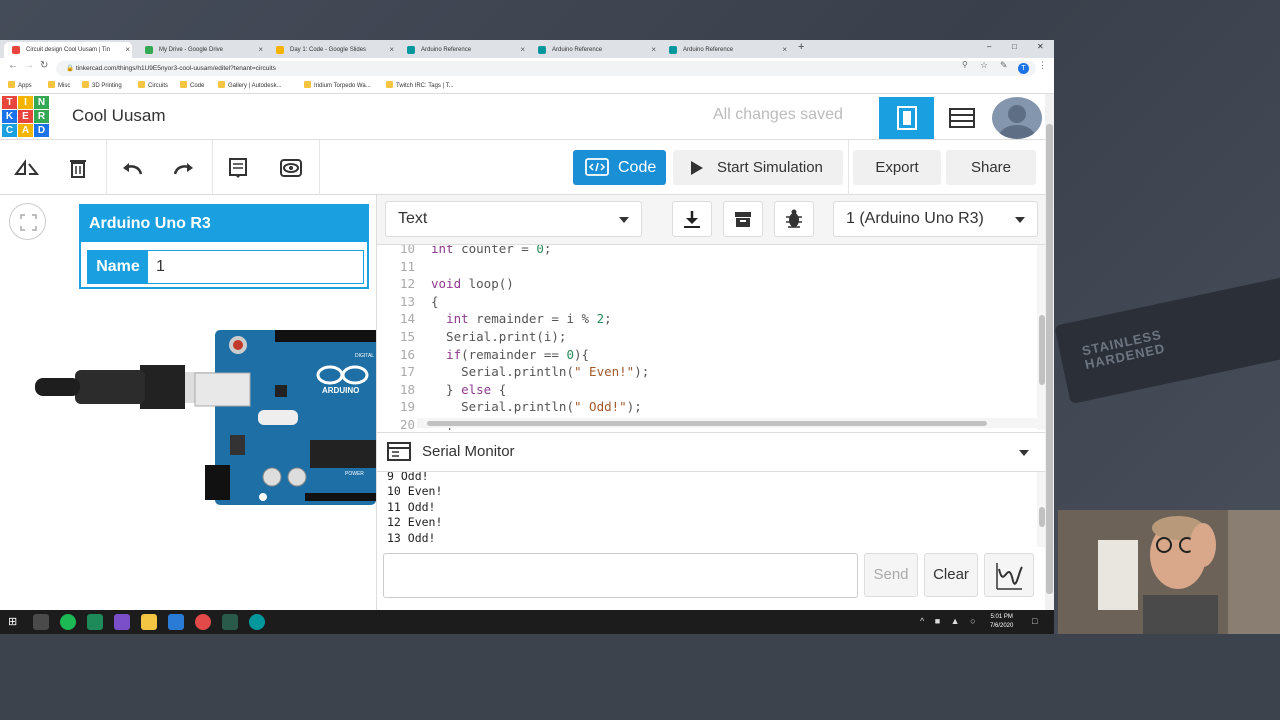 The height and width of the screenshot is (720, 1280). I want to click on browser-tab: Circuit design Cool Uusam | Tin ×, so click(68, 50).